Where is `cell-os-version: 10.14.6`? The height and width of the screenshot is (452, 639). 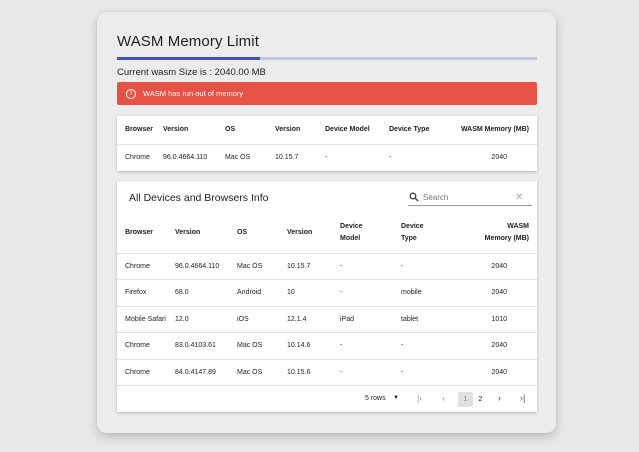 cell-os-version: 10.14.6 is located at coordinates (313, 346).